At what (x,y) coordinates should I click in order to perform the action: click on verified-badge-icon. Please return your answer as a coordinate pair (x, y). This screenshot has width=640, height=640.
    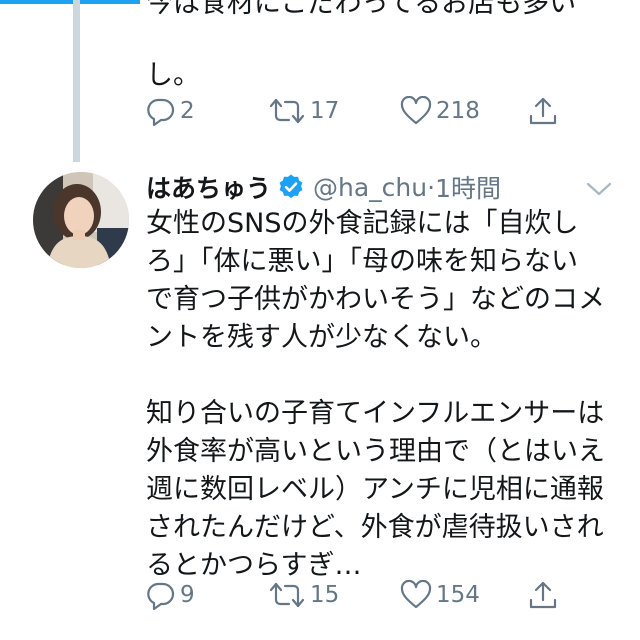
    Looking at the image, I should click on (291, 187).